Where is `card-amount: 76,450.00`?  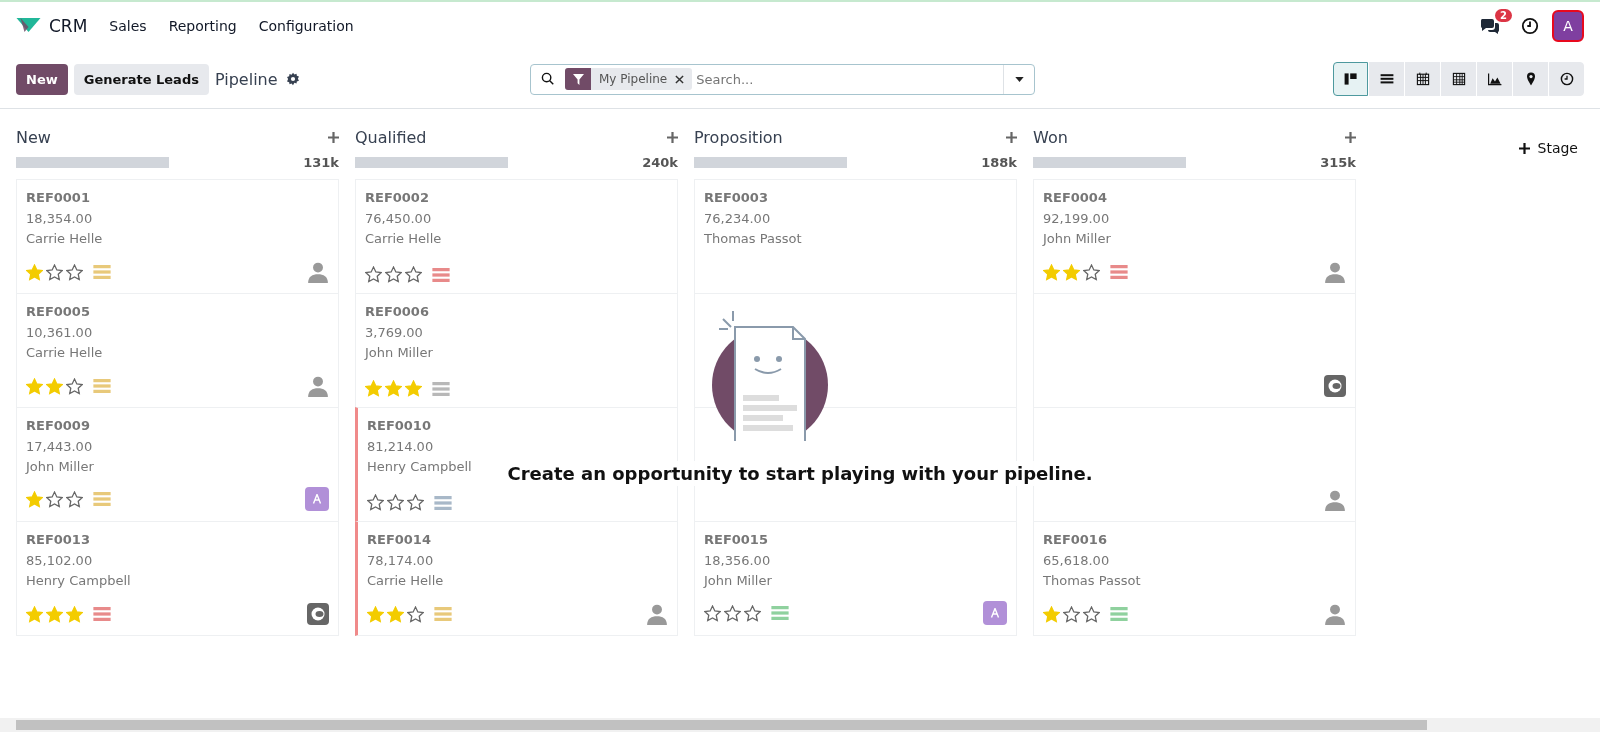 card-amount: 76,450.00 is located at coordinates (398, 218).